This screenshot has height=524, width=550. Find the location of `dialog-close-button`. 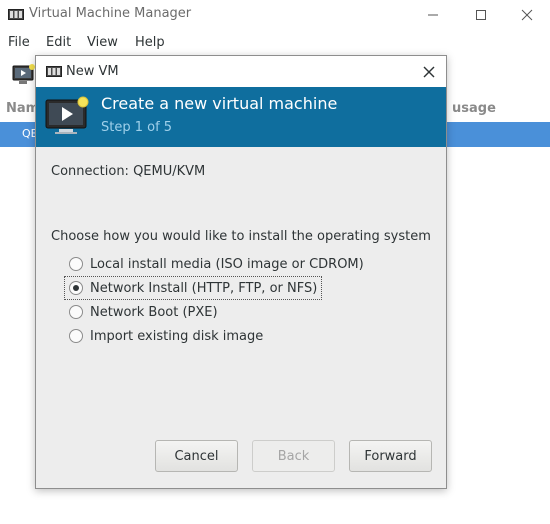

dialog-close-button is located at coordinates (429, 72).